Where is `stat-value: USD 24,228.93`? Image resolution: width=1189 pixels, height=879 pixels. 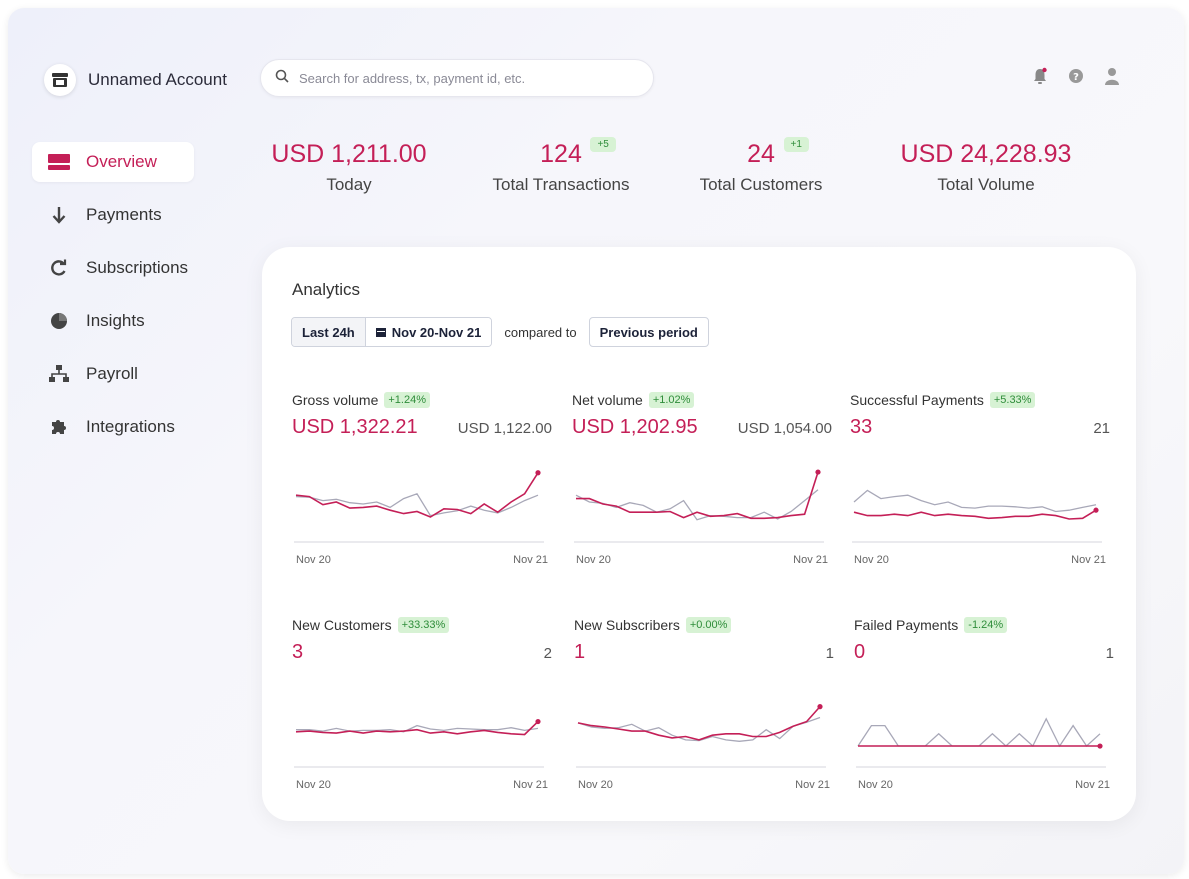 stat-value: USD 24,228.93 is located at coordinates (986, 154).